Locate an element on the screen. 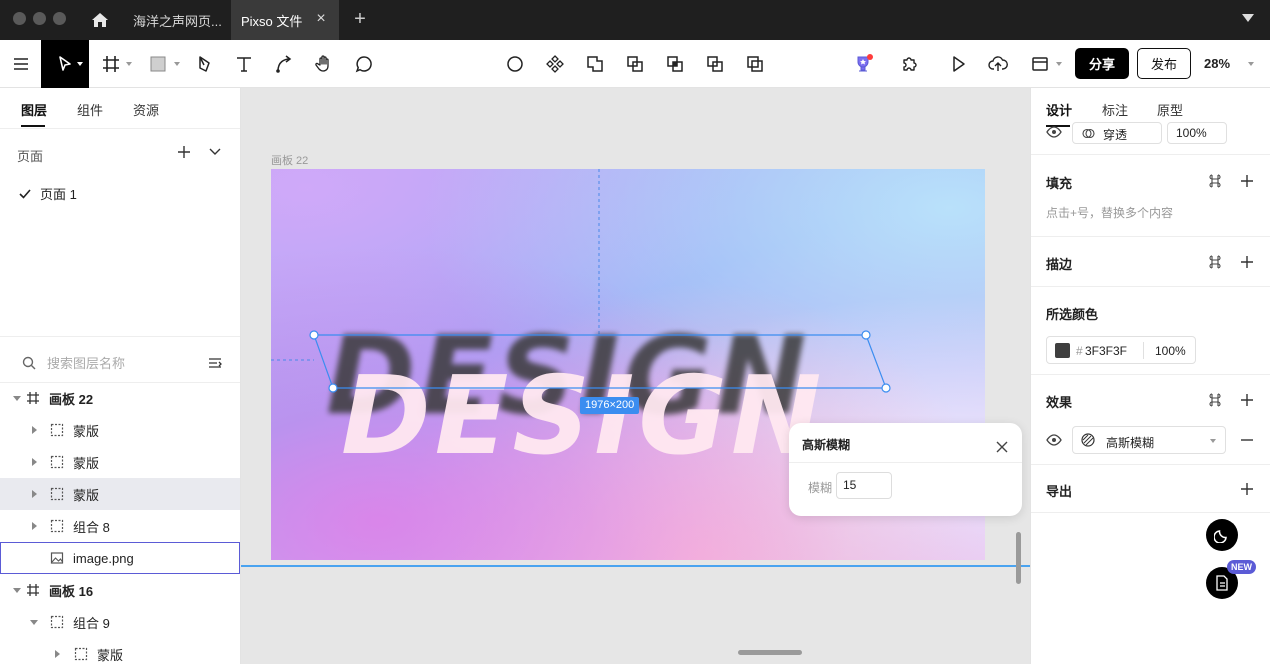  color-swatch is located at coordinates (1062, 350).